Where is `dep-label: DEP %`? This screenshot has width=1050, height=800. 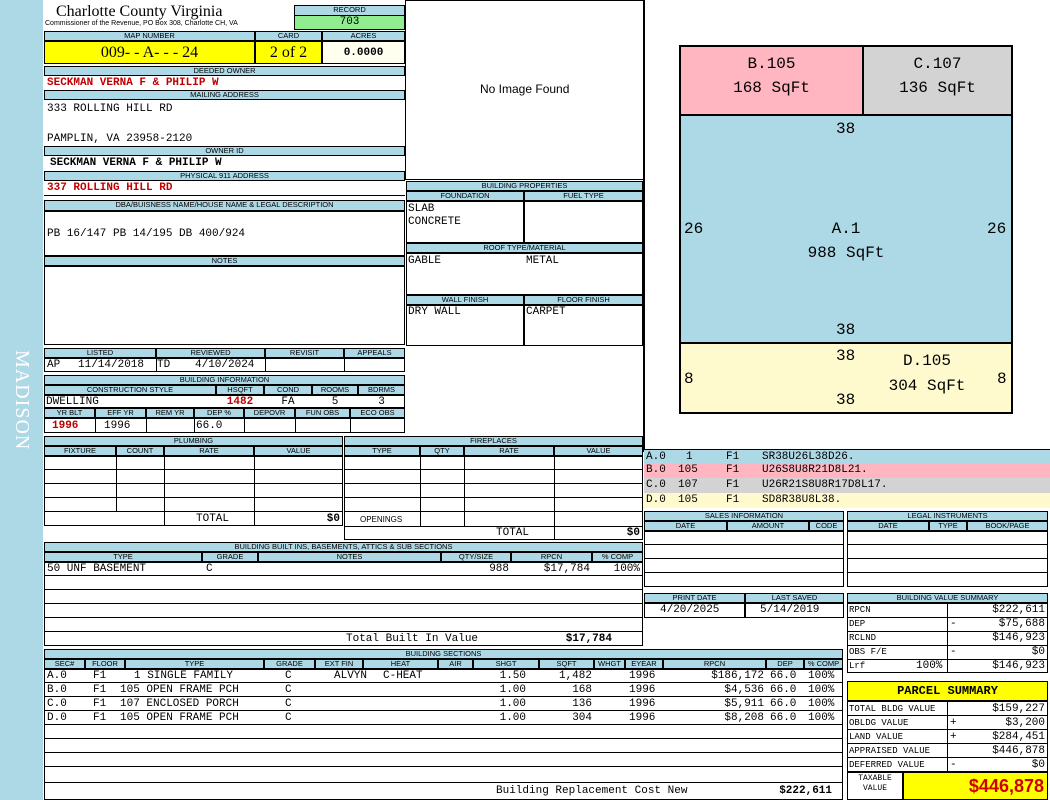 dep-label: DEP % is located at coordinates (219, 413).